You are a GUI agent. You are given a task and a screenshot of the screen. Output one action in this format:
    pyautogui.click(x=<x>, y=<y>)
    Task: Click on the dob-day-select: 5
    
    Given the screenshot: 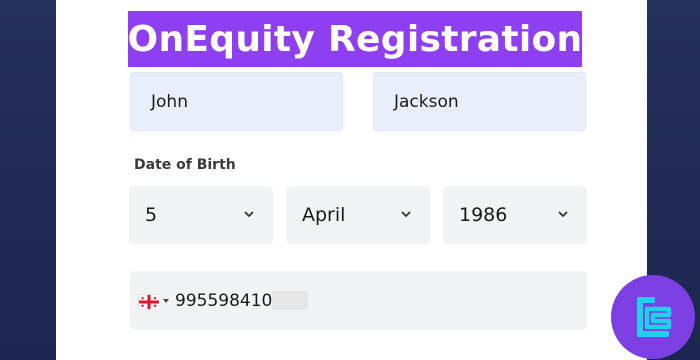 What is the action you would take?
    pyautogui.click(x=201, y=215)
    